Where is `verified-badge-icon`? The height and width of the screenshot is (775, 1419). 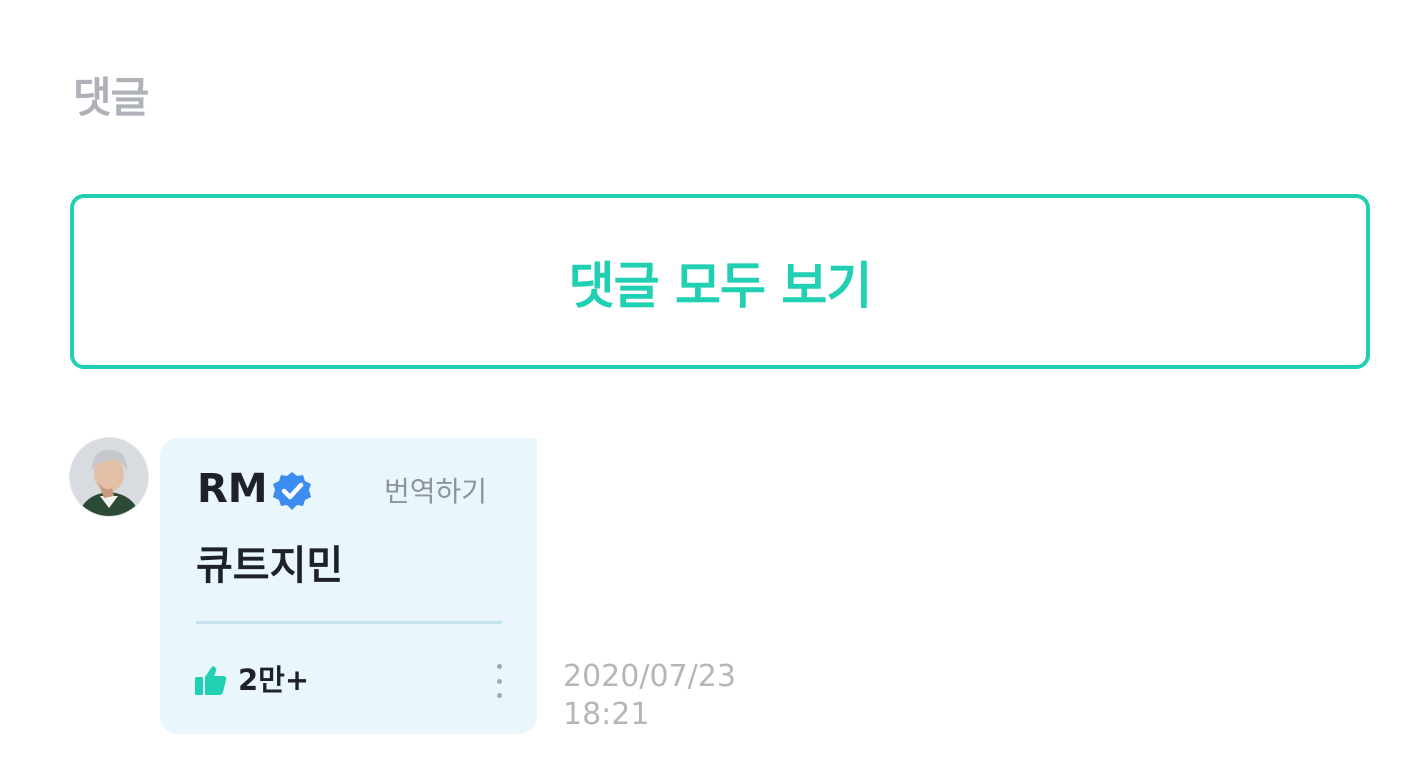 verified-badge-icon is located at coordinates (292, 491).